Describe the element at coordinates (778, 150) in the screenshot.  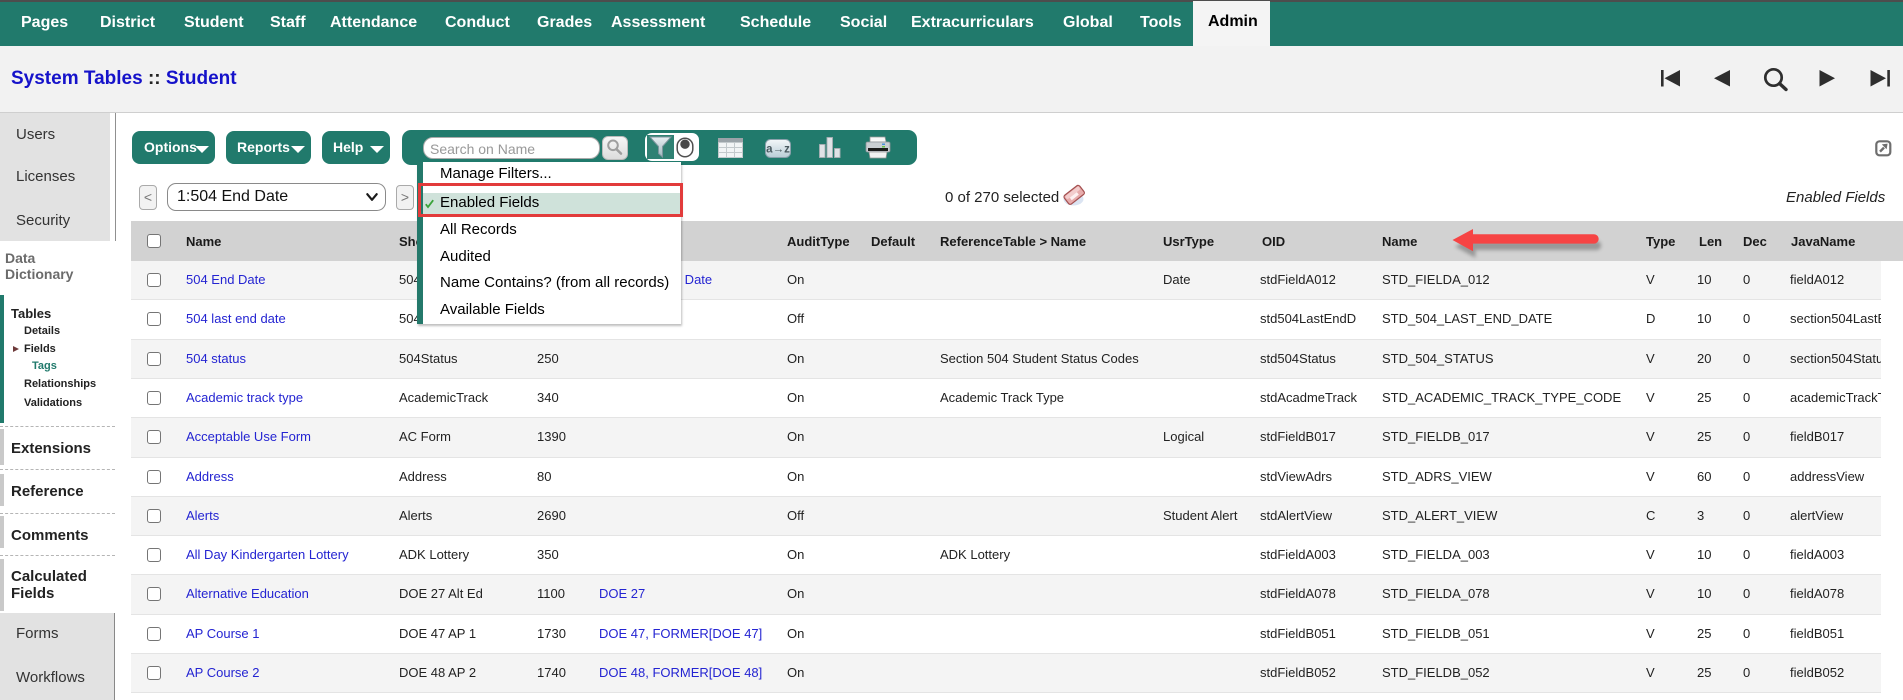
I see `svg-text: a→z` at that location.